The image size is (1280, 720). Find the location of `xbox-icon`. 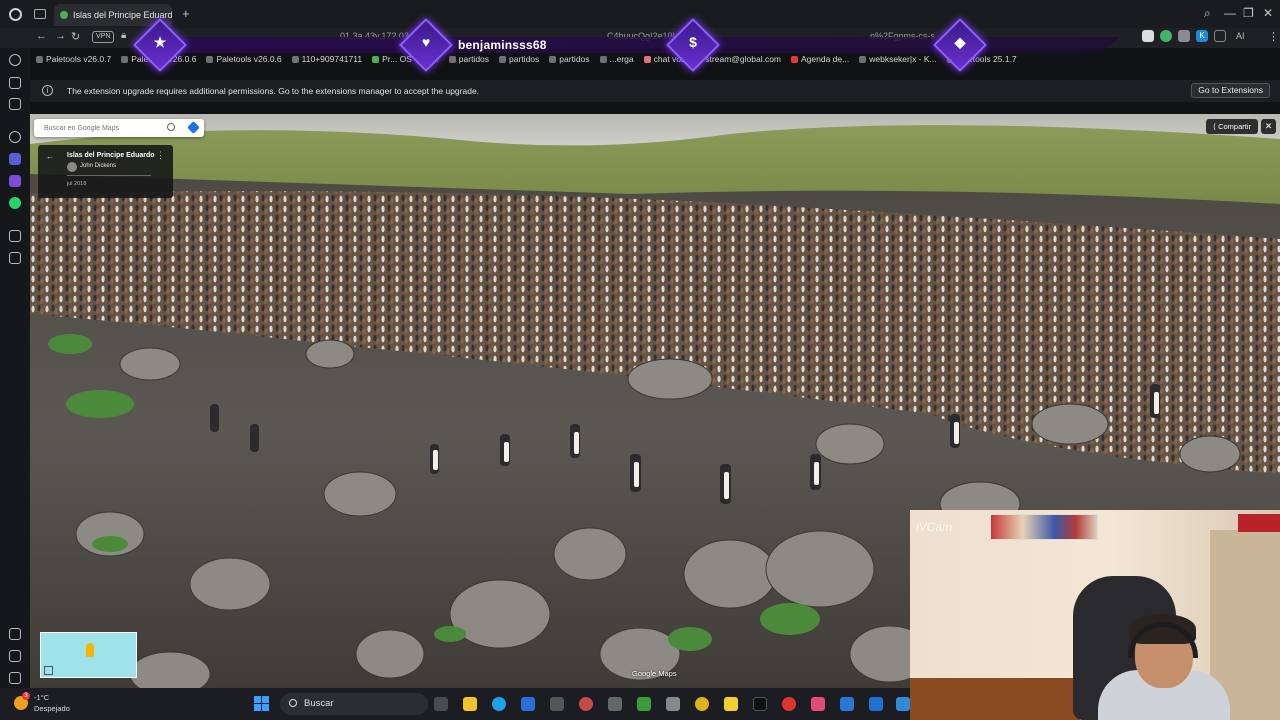

xbox-icon is located at coordinates (644, 704).